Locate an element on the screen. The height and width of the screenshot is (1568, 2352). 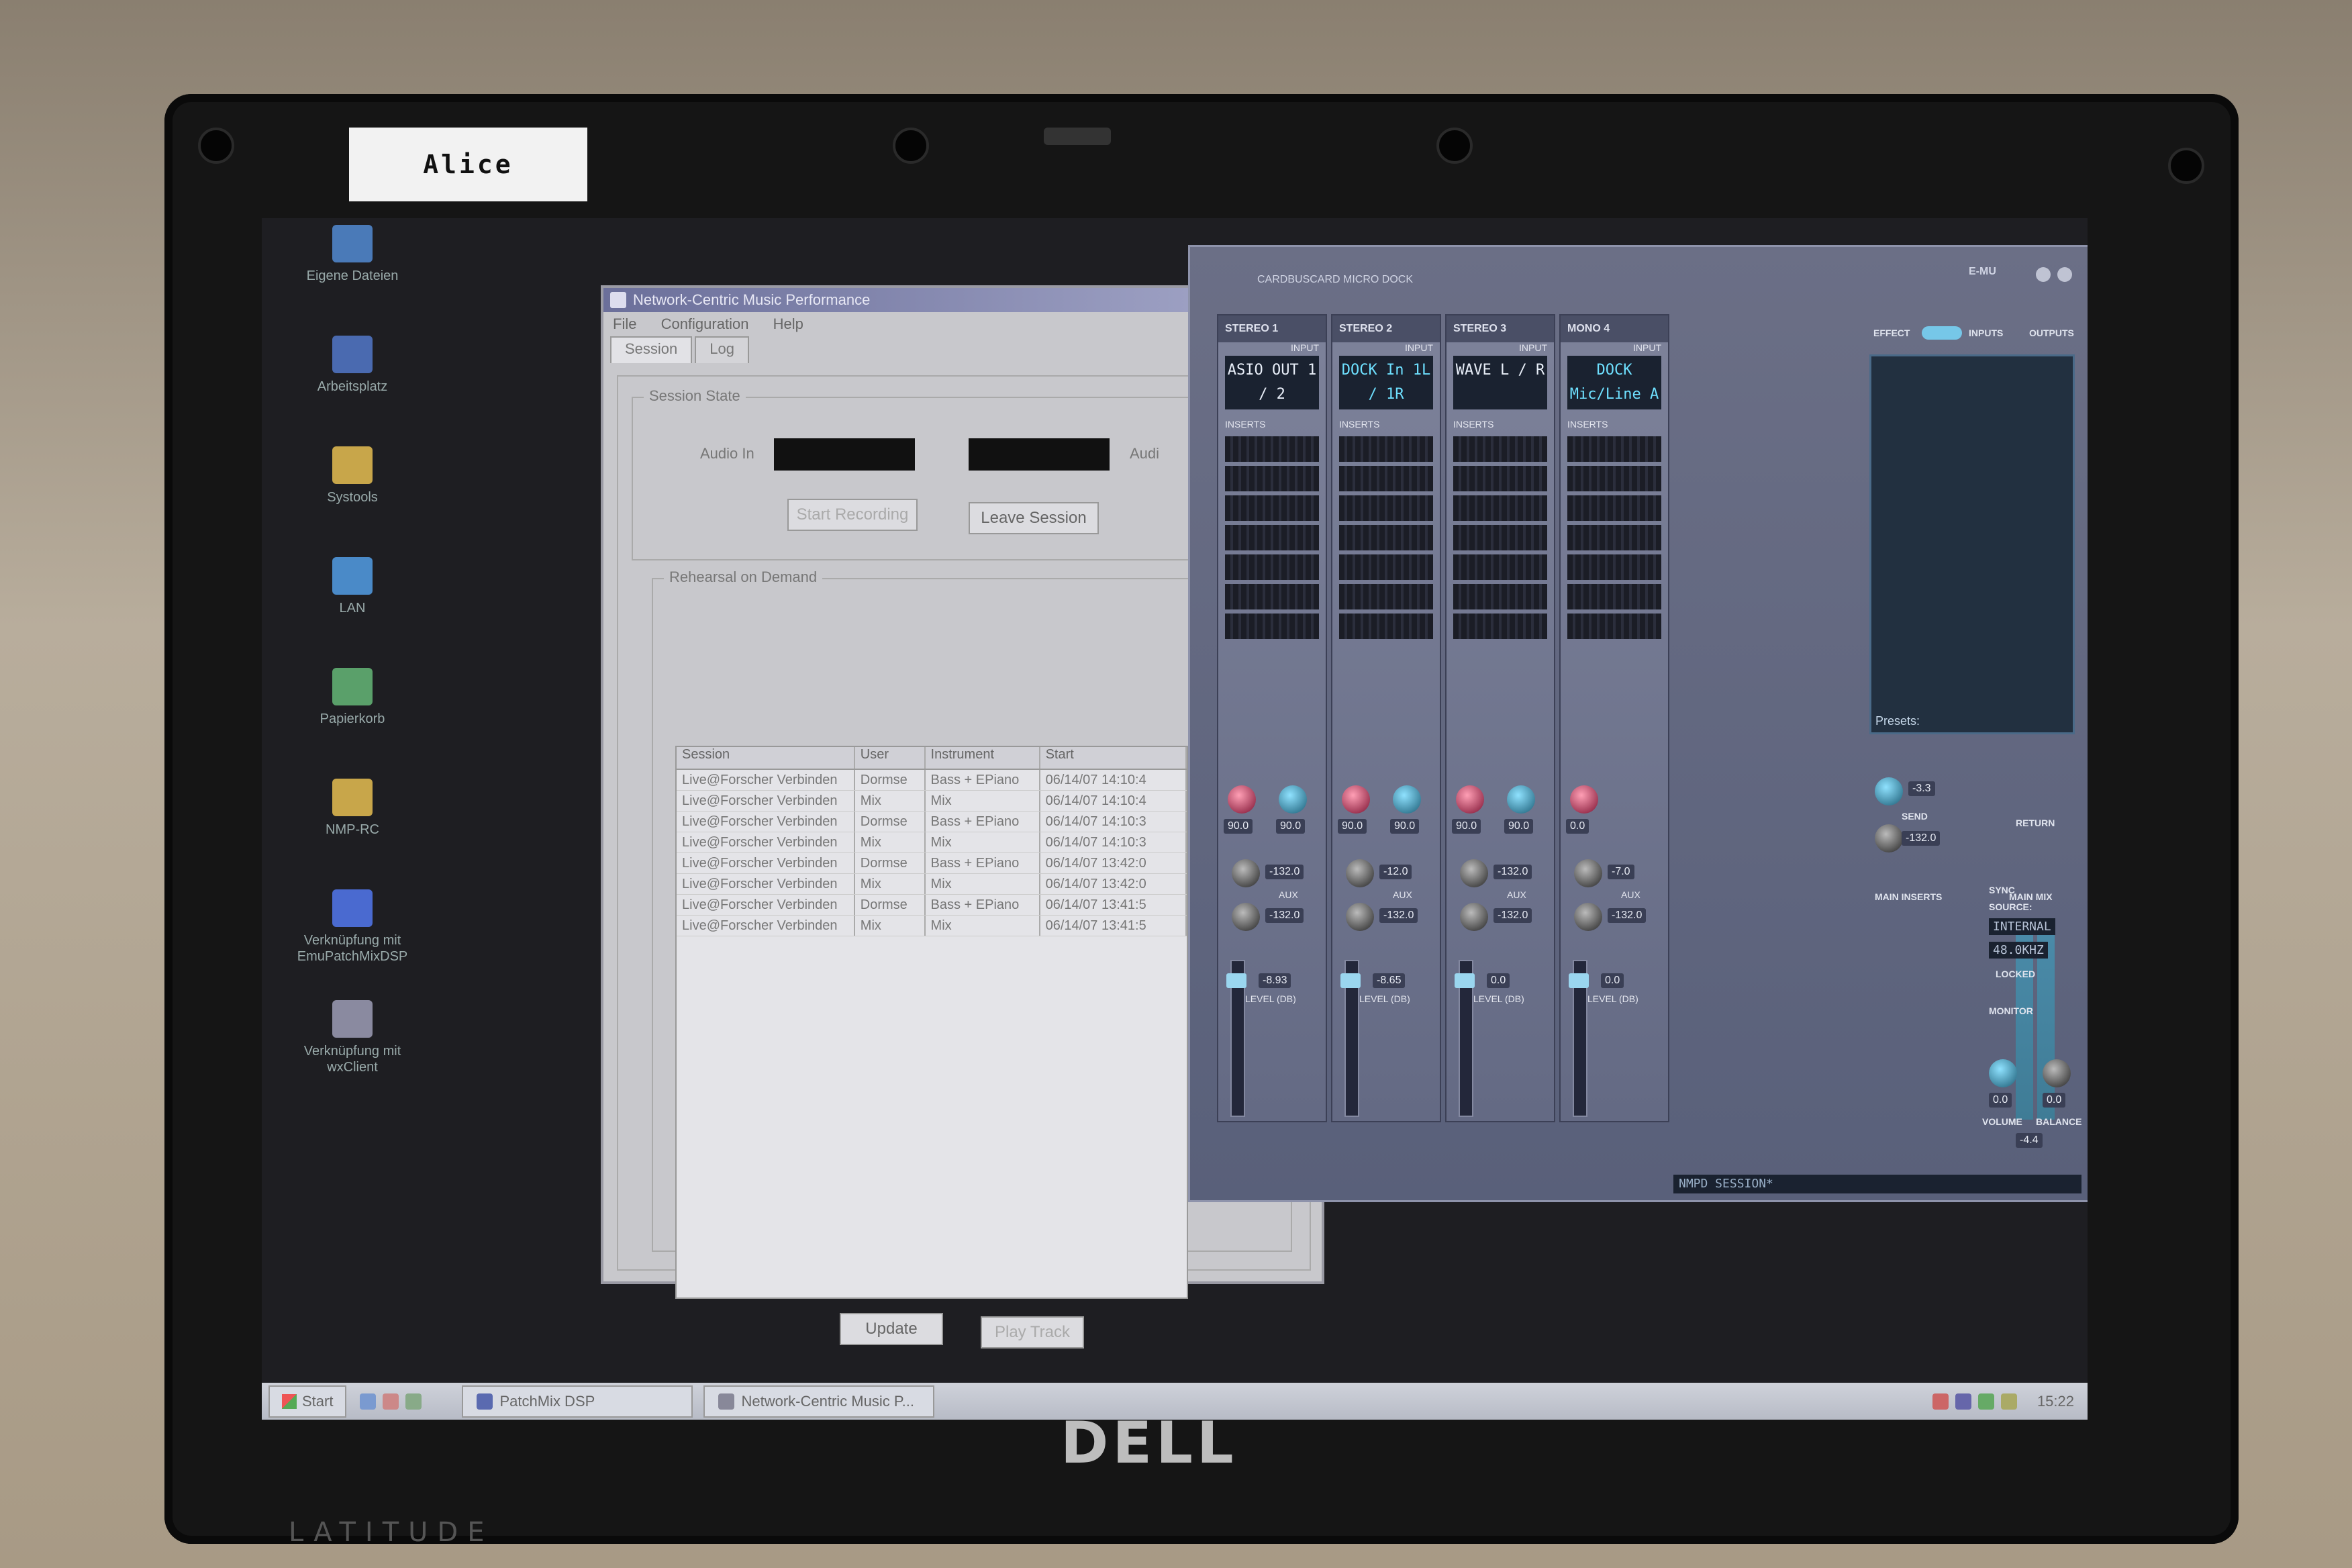
tray-security-icon is located at coordinates (1941, 1402).